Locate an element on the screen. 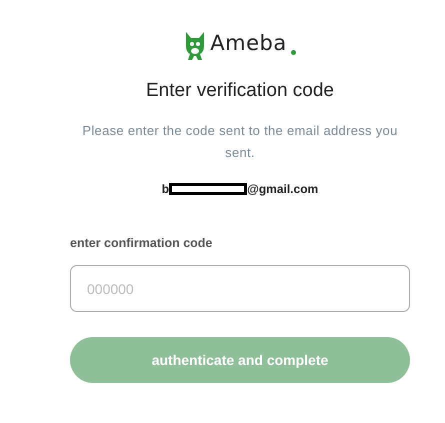 The image size is (445, 423). logo-text: Ameba is located at coordinates (248, 43).